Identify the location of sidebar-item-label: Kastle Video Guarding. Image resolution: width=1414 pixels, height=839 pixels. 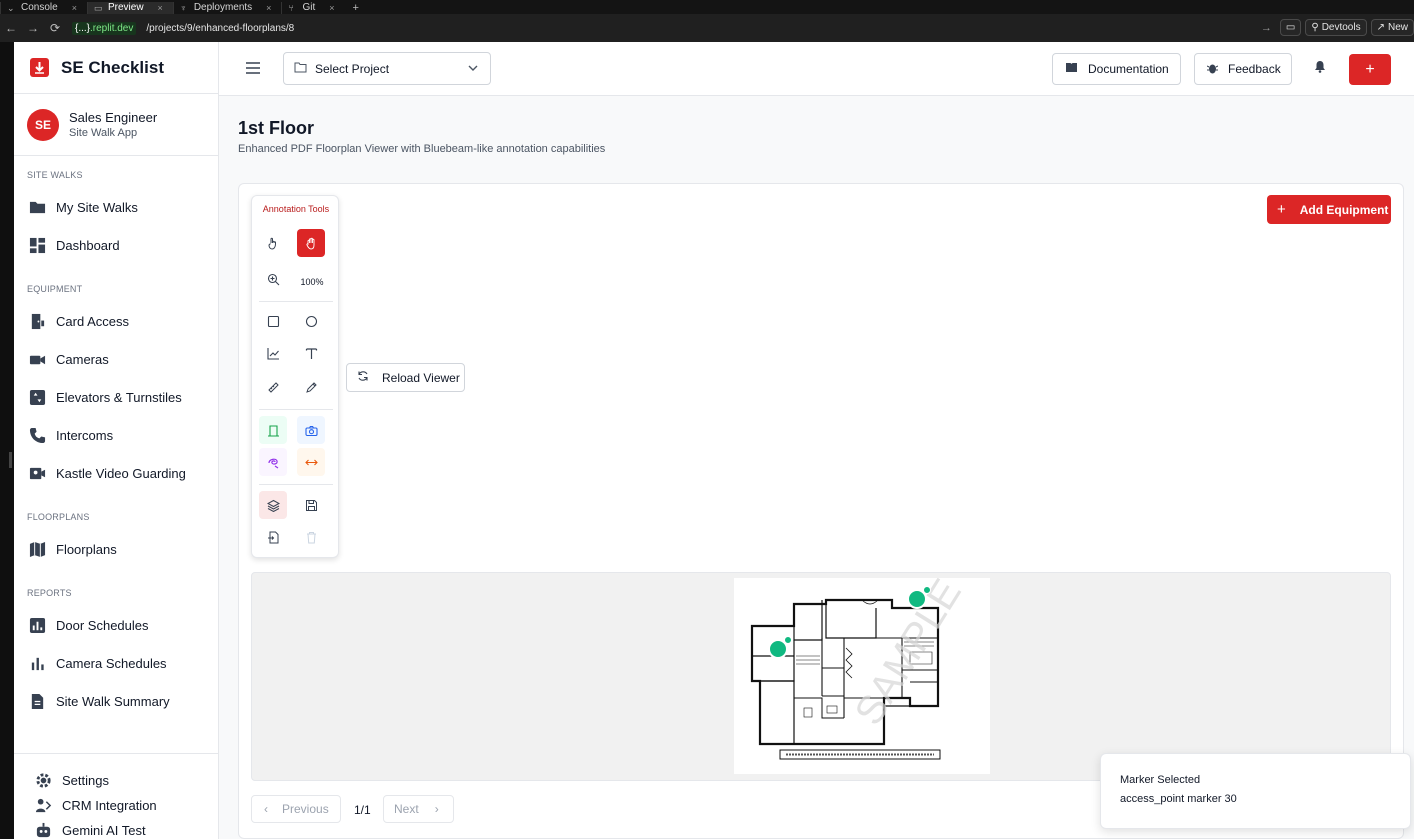
(121, 473).